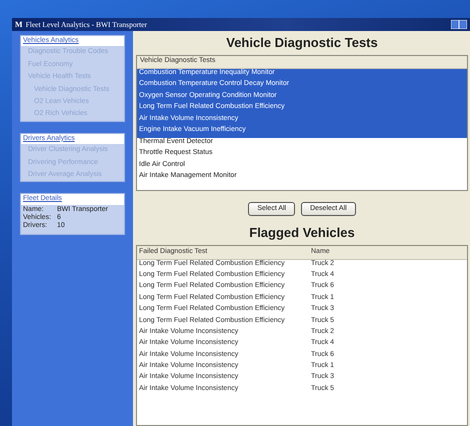 The image size is (470, 426). I want to click on window-controls-icon, so click(459, 24).